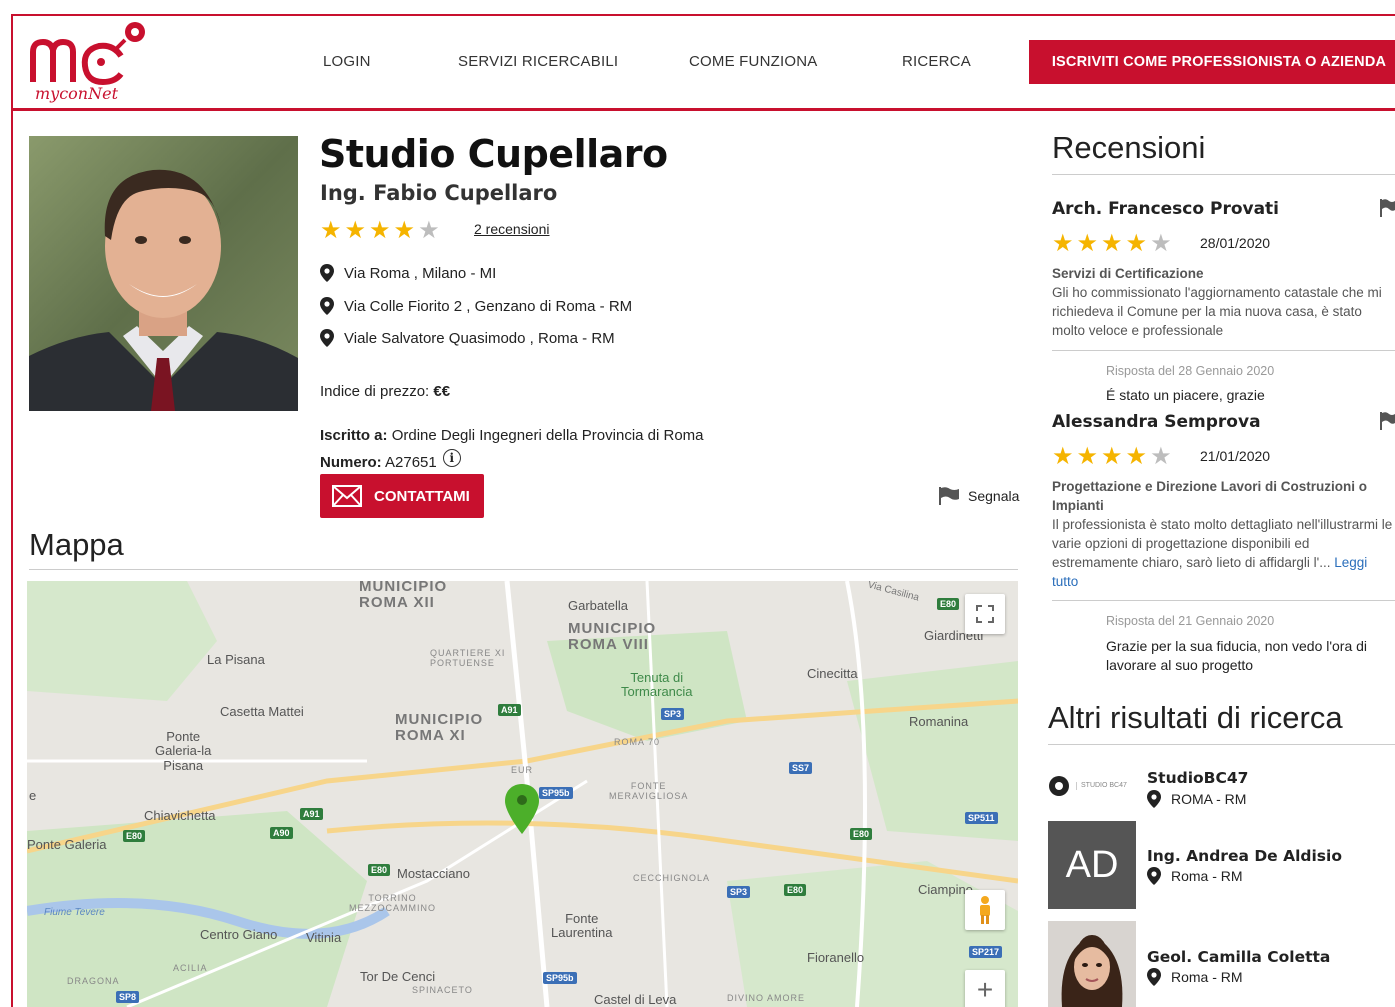 The height and width of the screenshot is (1007, 1395). What do you see at coordinates (1092, 865) in the screenshot?
I see `result-avatar: AD` at bounding box center [1092, 865].